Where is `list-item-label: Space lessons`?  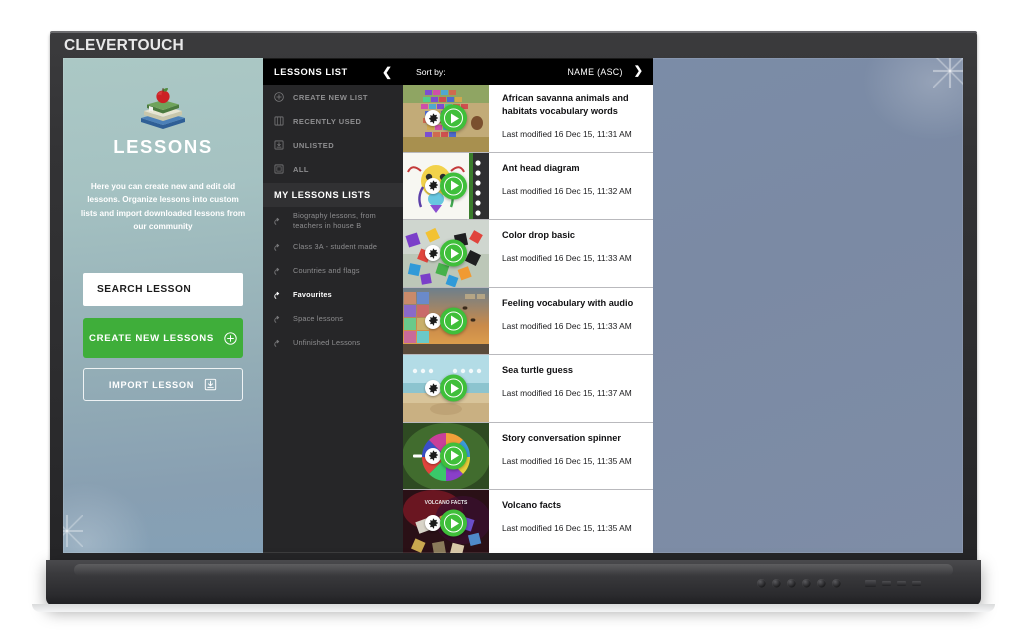
list-item-label: Space lessons is located at coordinates (318, 318).